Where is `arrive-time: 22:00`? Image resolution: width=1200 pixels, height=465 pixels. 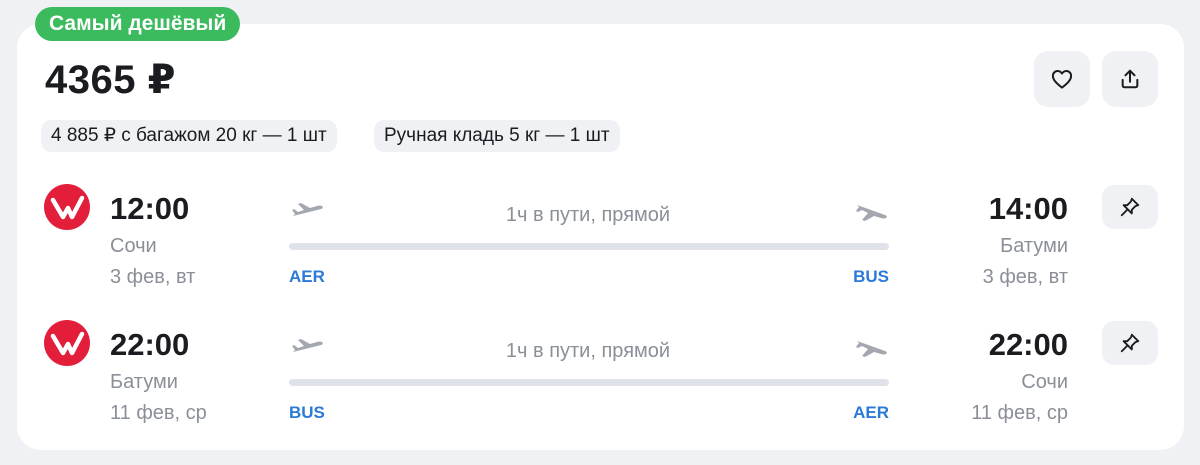
arrive-time: 22:00 is located at coordinates (1028, 344).